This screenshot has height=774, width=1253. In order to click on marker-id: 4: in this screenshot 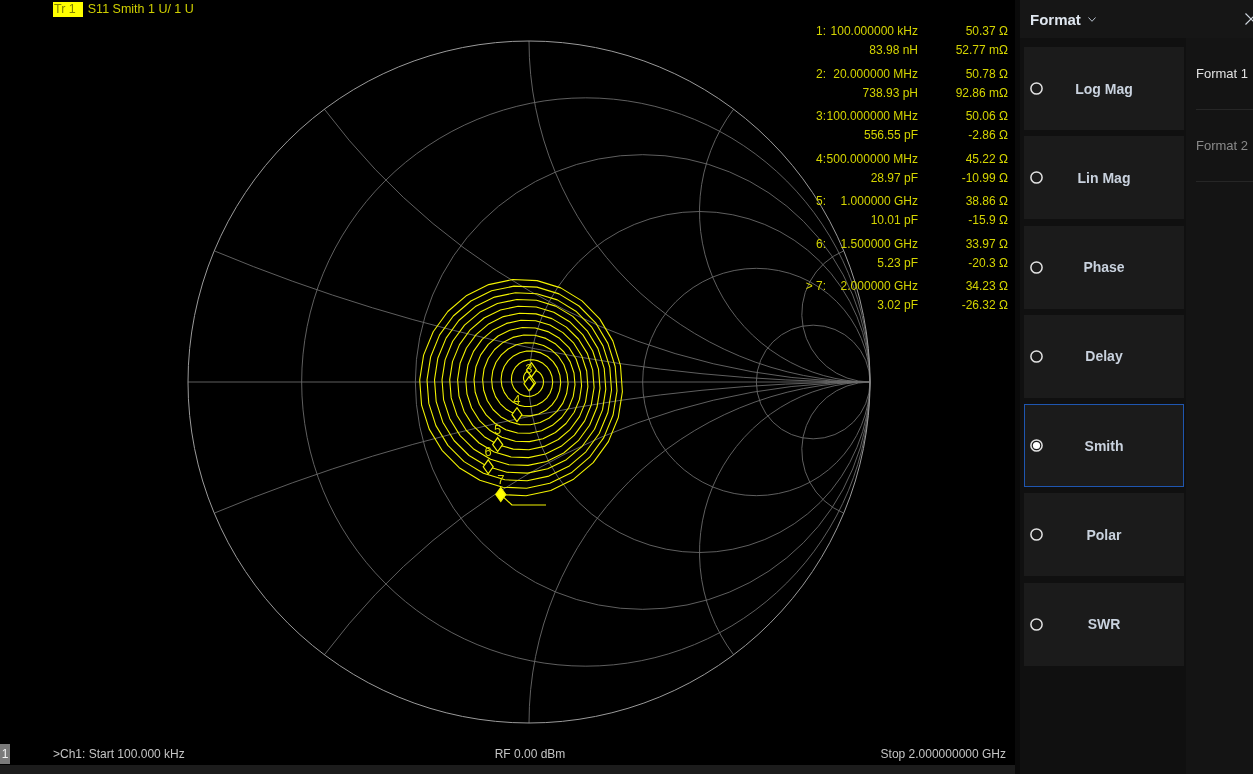, I will do `click(821, 159)`.